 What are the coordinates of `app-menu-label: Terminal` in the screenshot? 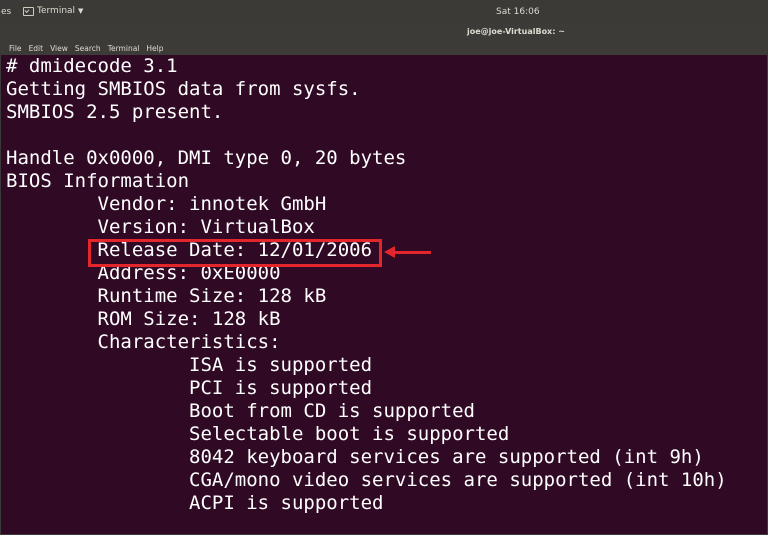 It's located at (56, 11).